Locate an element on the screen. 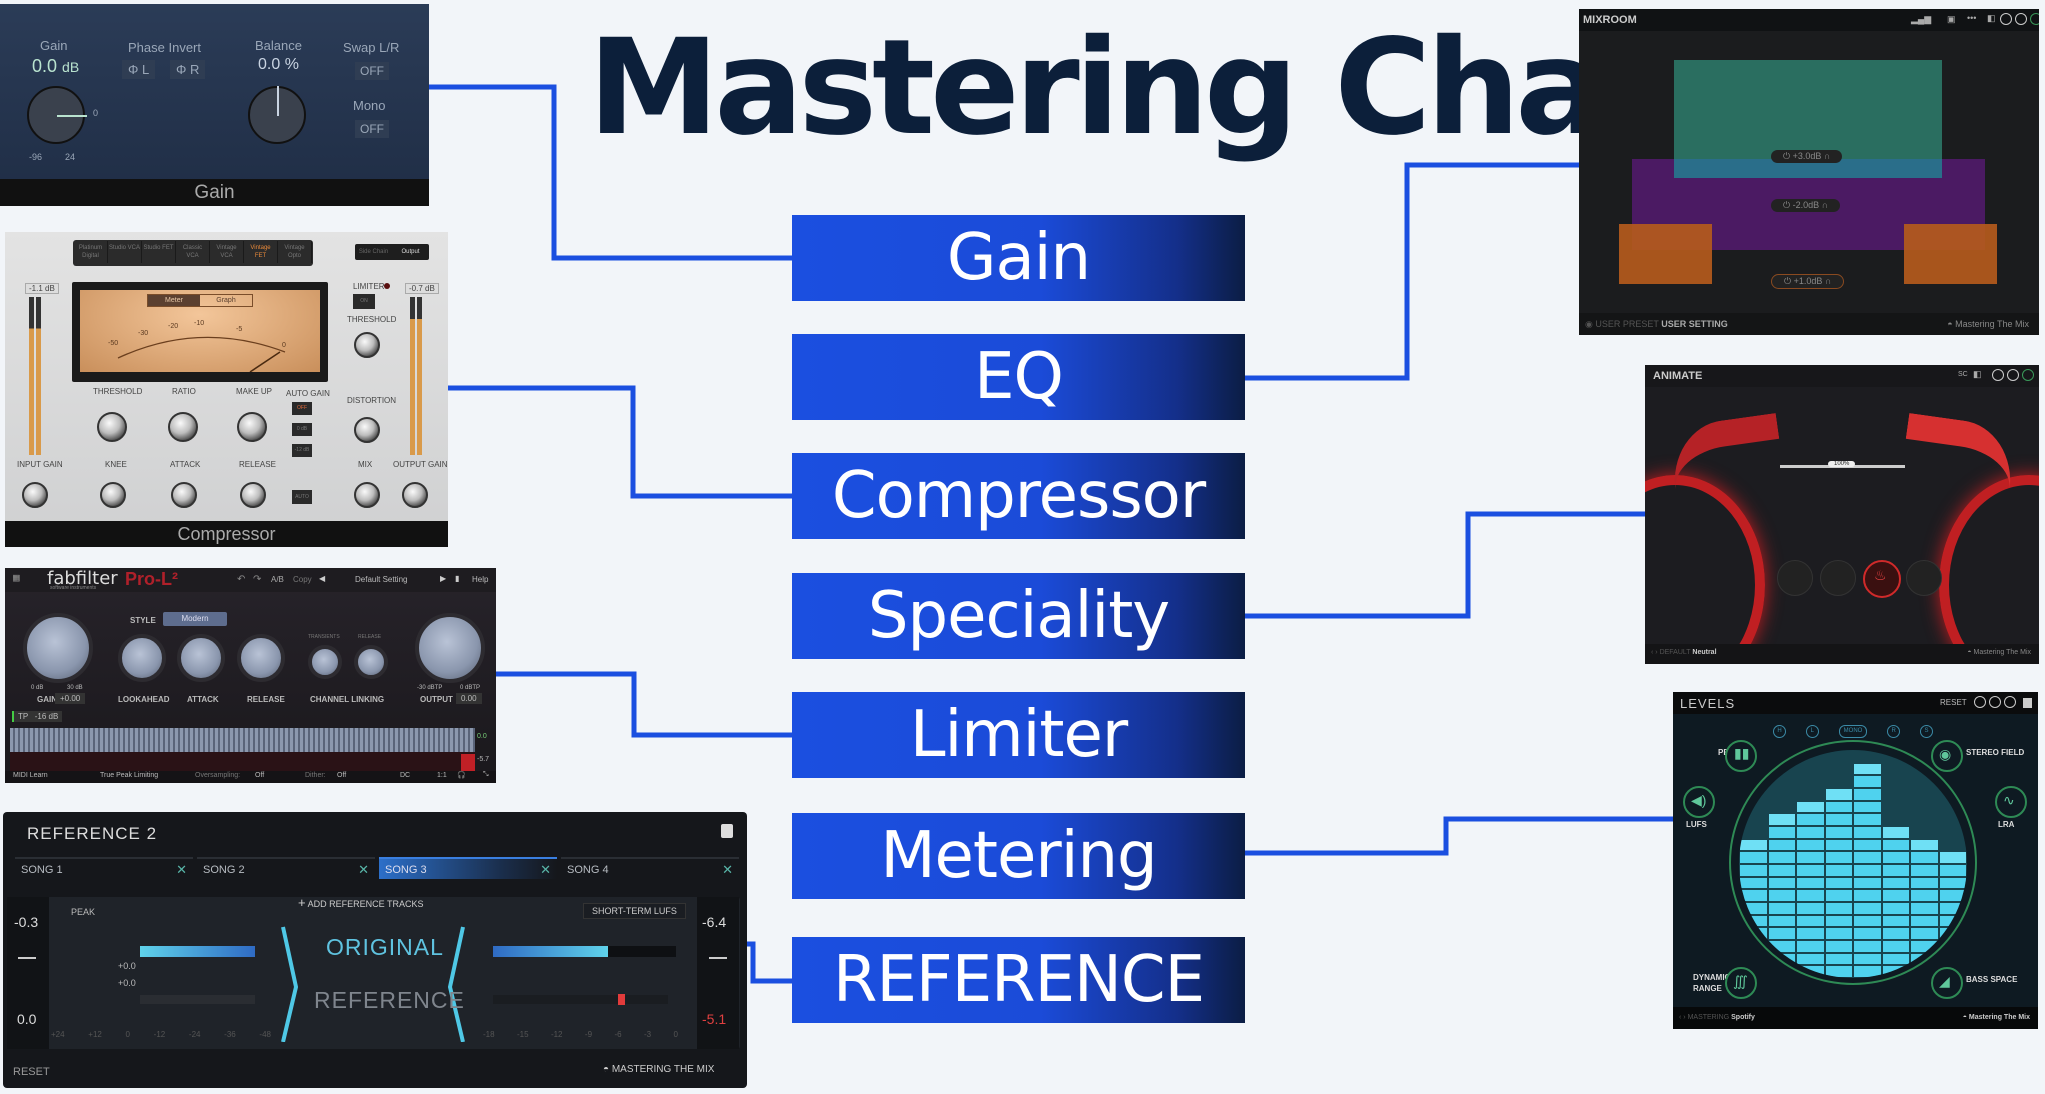 Image resolution: width=2045 pixels, height=1094 pixels. channel-l: L is located at coordinates (1812, 731).